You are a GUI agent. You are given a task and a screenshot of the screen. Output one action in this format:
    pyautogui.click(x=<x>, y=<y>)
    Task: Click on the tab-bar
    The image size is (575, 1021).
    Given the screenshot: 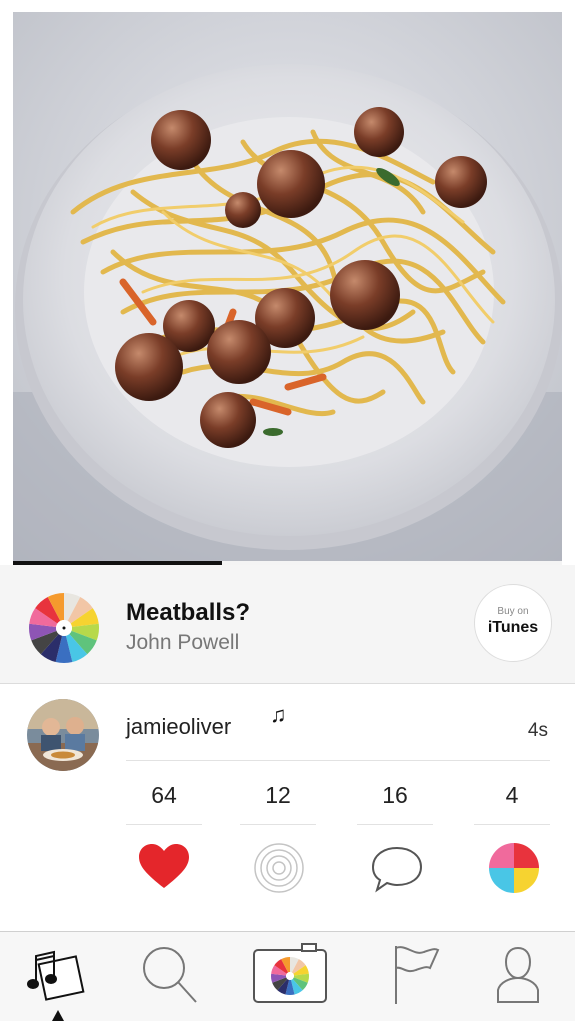 What is the action you would take?
    pyautogui.click(x=287, y=976)
    